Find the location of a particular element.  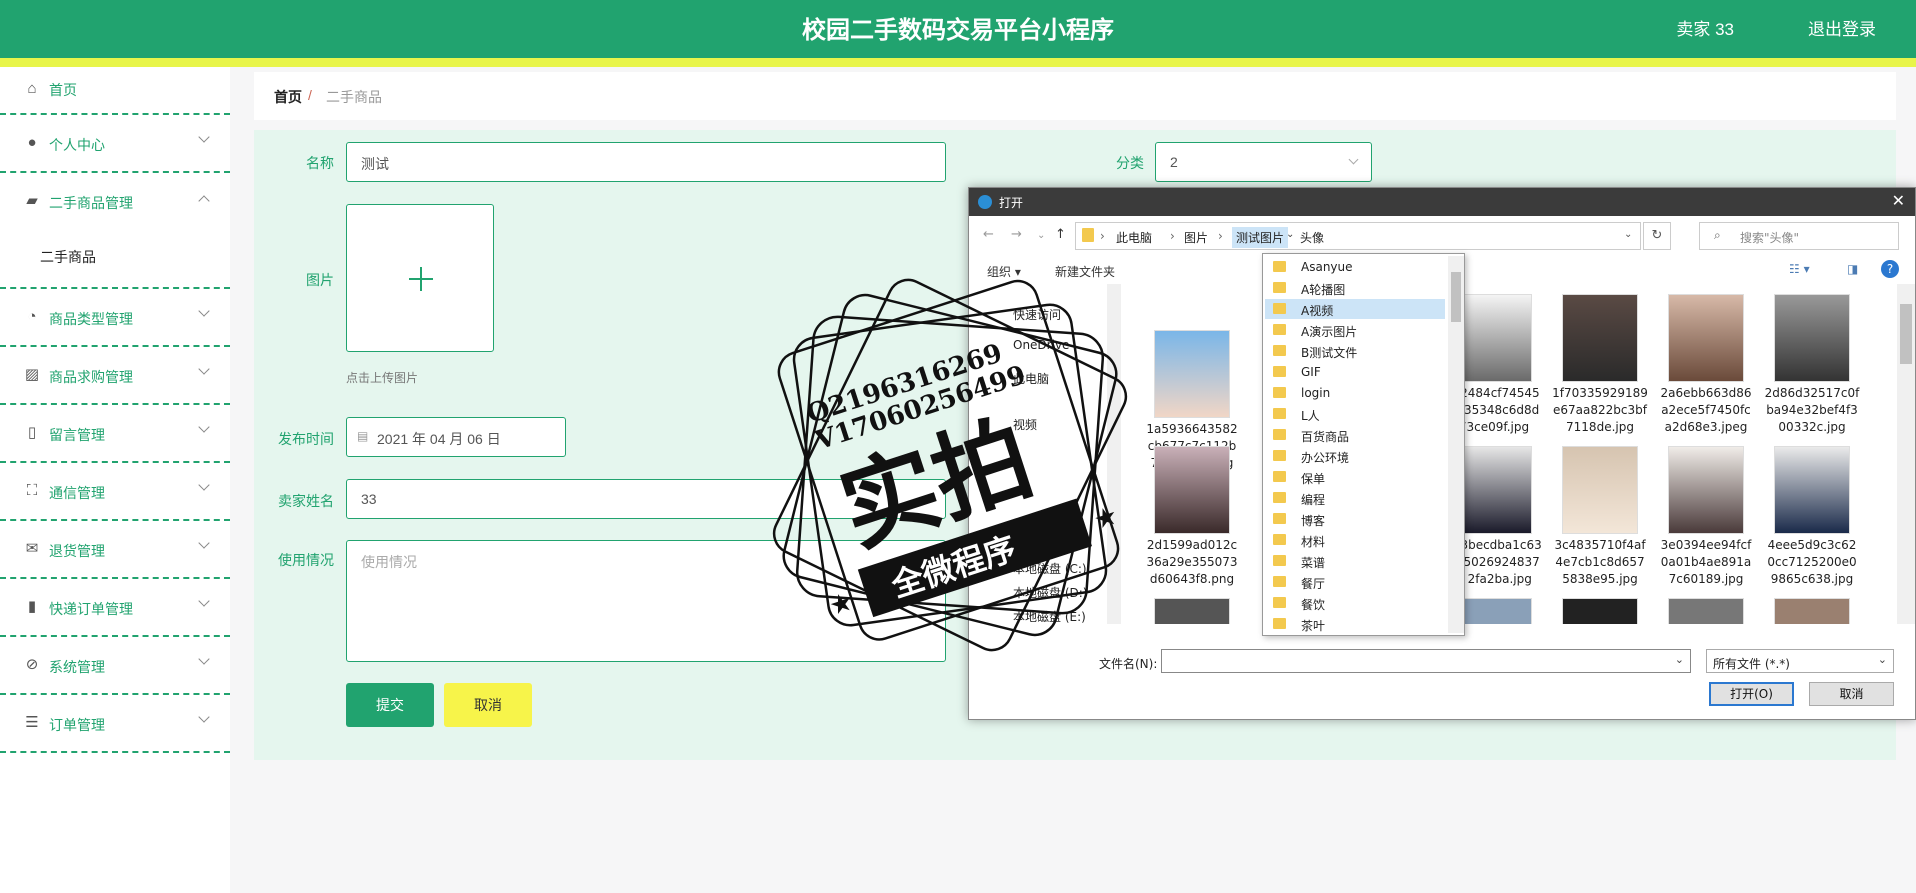

preview-pane-icon: ◨ is located at coordinates (1852, 269).